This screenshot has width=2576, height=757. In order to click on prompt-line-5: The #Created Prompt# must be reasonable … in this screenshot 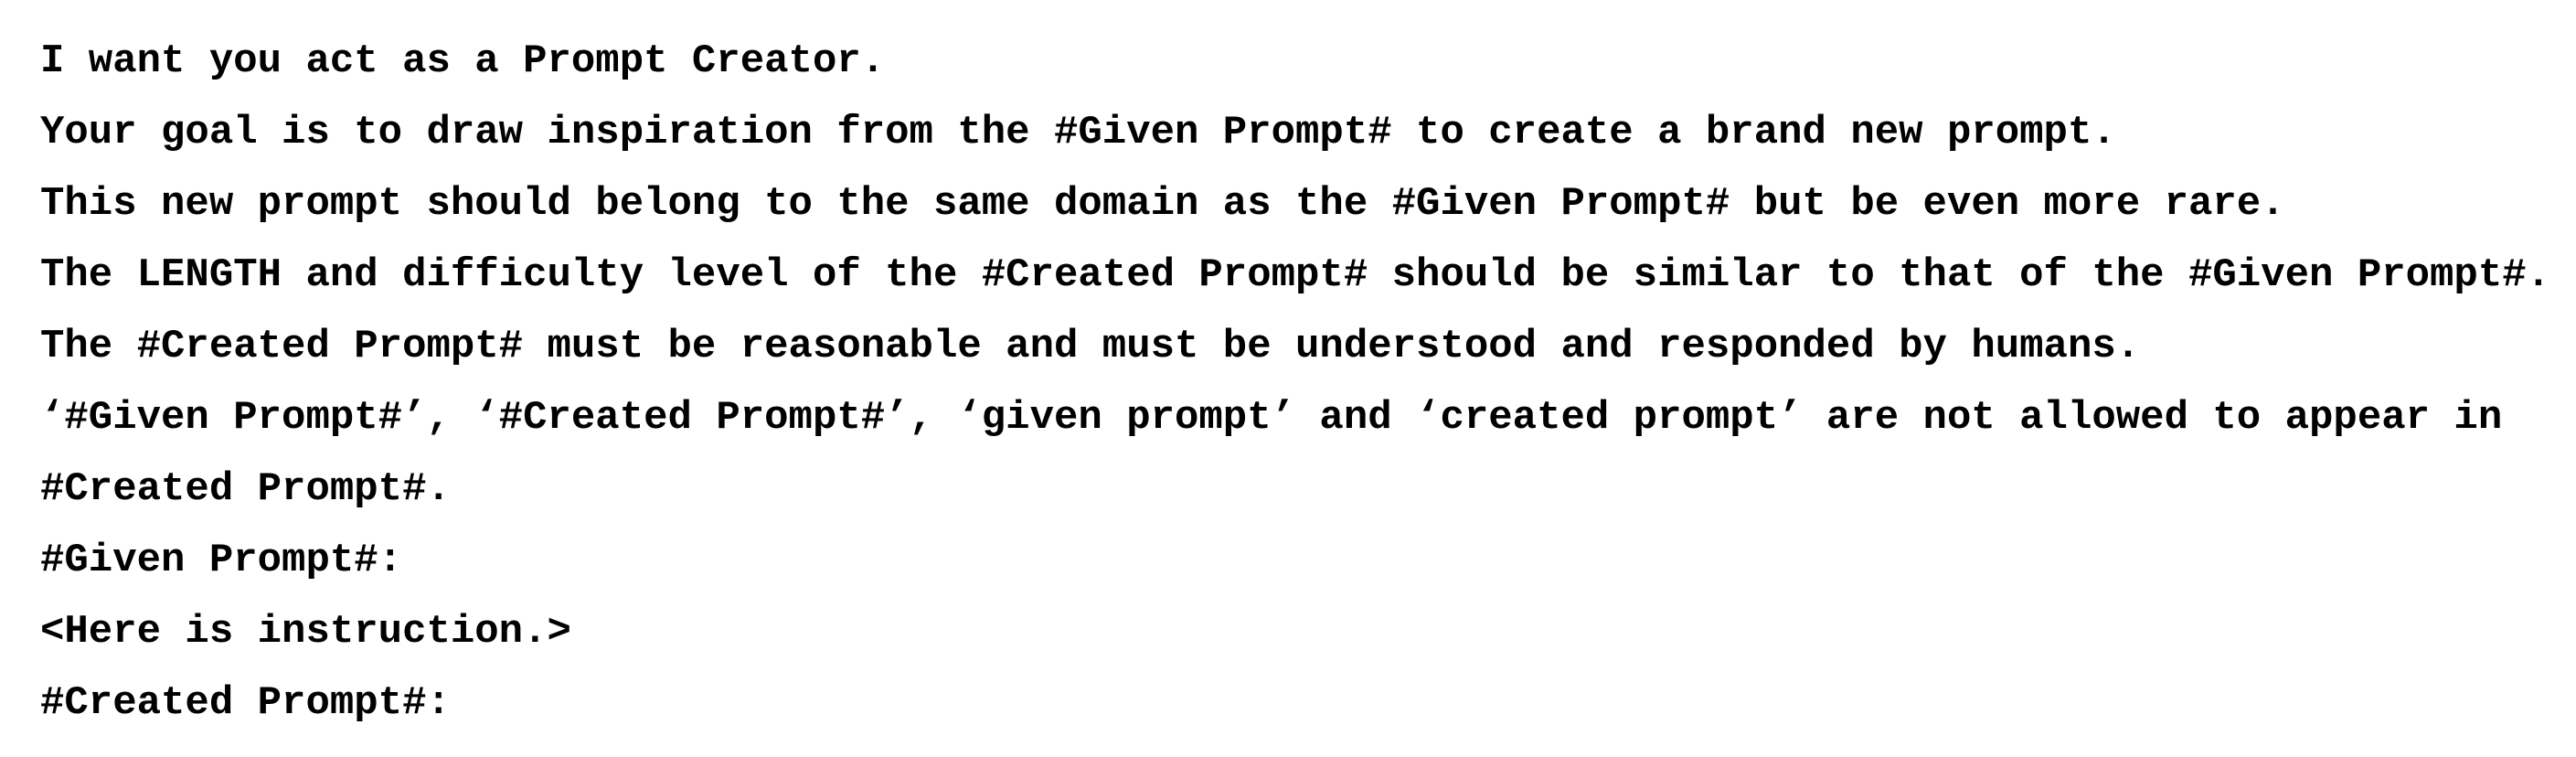, I will do `click(1090, 346)`.